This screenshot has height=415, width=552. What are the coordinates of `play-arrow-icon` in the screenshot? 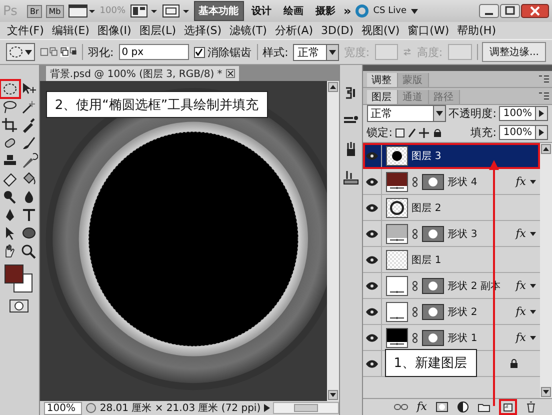 It's located at (267, 408).